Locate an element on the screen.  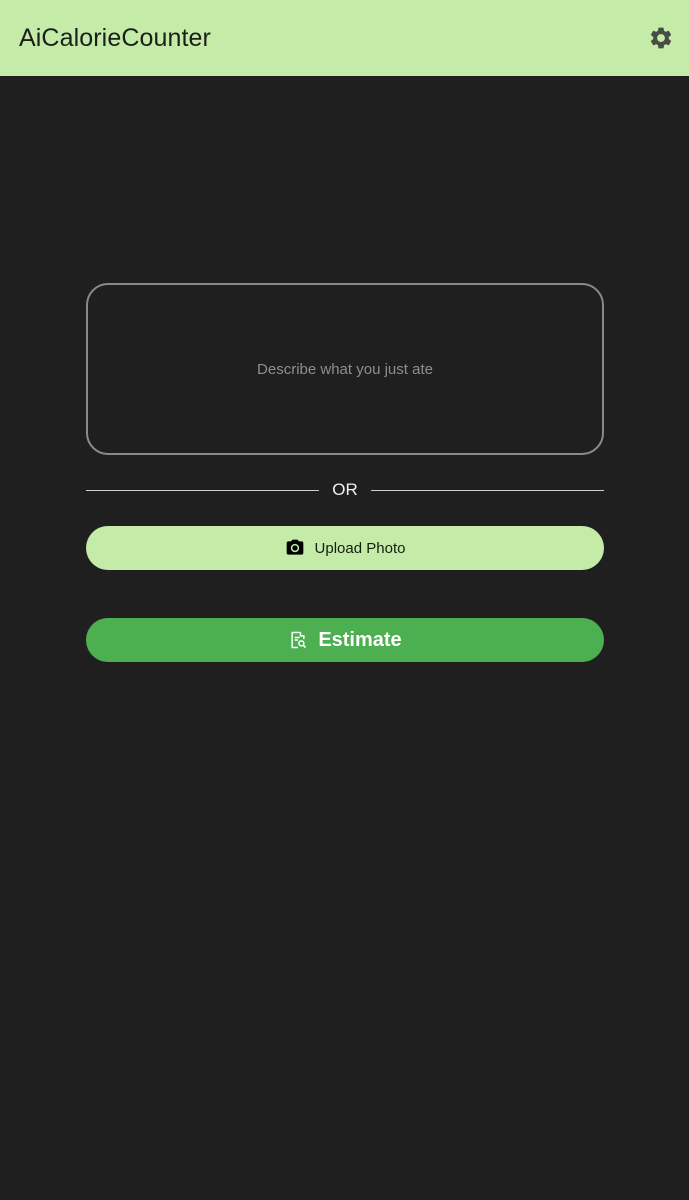
settings-button is located at coordinates (661, 38).